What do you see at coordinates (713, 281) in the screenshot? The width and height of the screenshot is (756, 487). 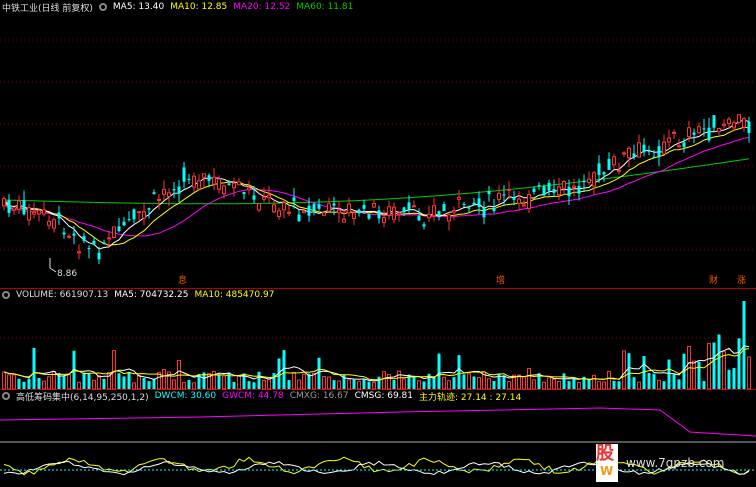 I see `event-marker-finance: 财` at bounding box center [713, 281].